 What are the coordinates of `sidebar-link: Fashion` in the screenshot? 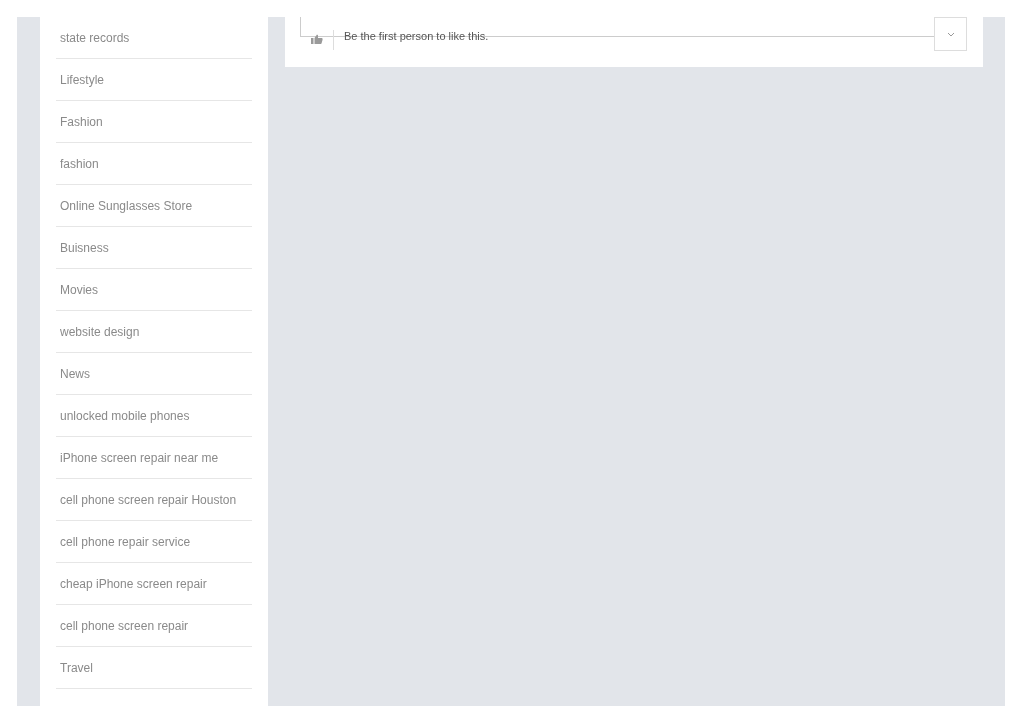 It's located at (154, 122).